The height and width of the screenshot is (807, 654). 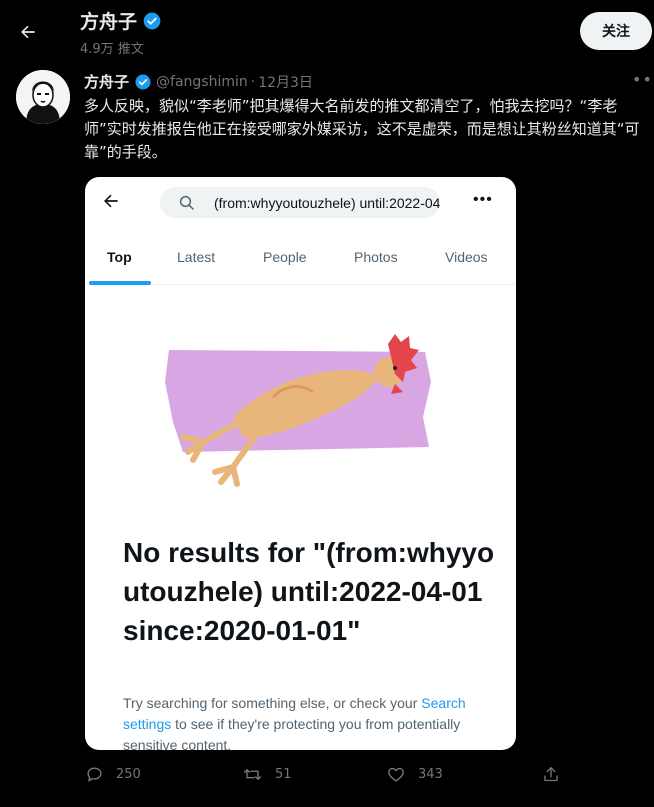 I want to click on tab-top: Top, so click(x=119, y=257).